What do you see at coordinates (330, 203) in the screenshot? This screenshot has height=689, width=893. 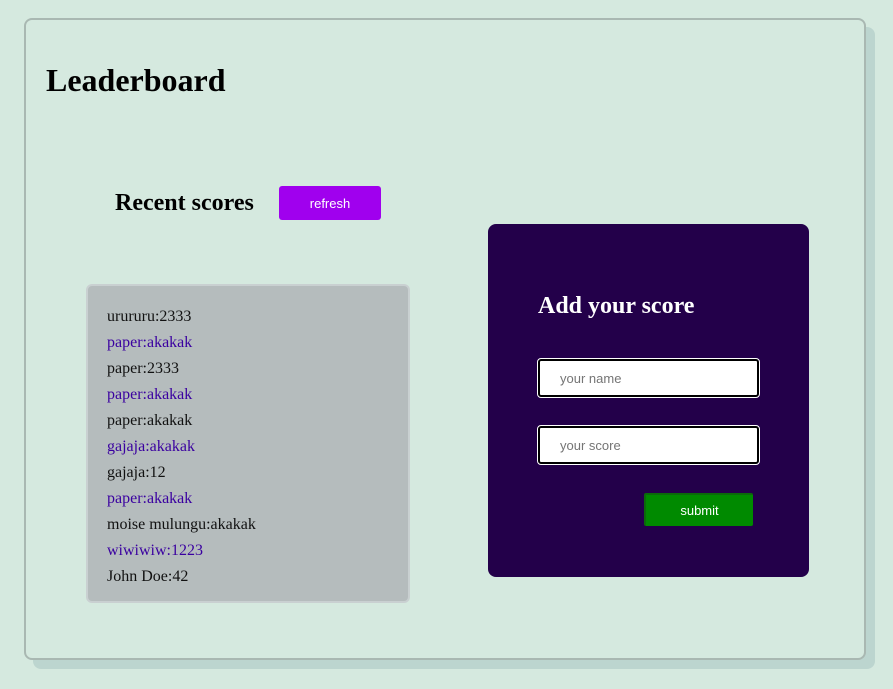 I see `refresh-button: refresh` at bounding box center [330, 203].